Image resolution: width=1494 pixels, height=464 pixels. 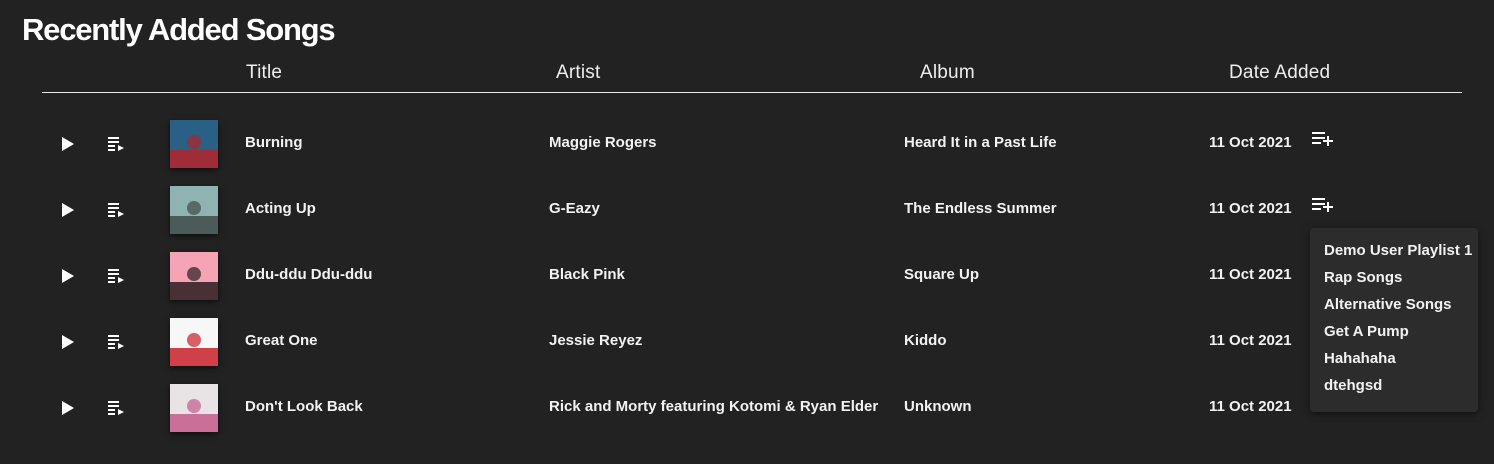 I want to click on playlist-menu-item: Rap Songs, so click(x=1363, y=277).